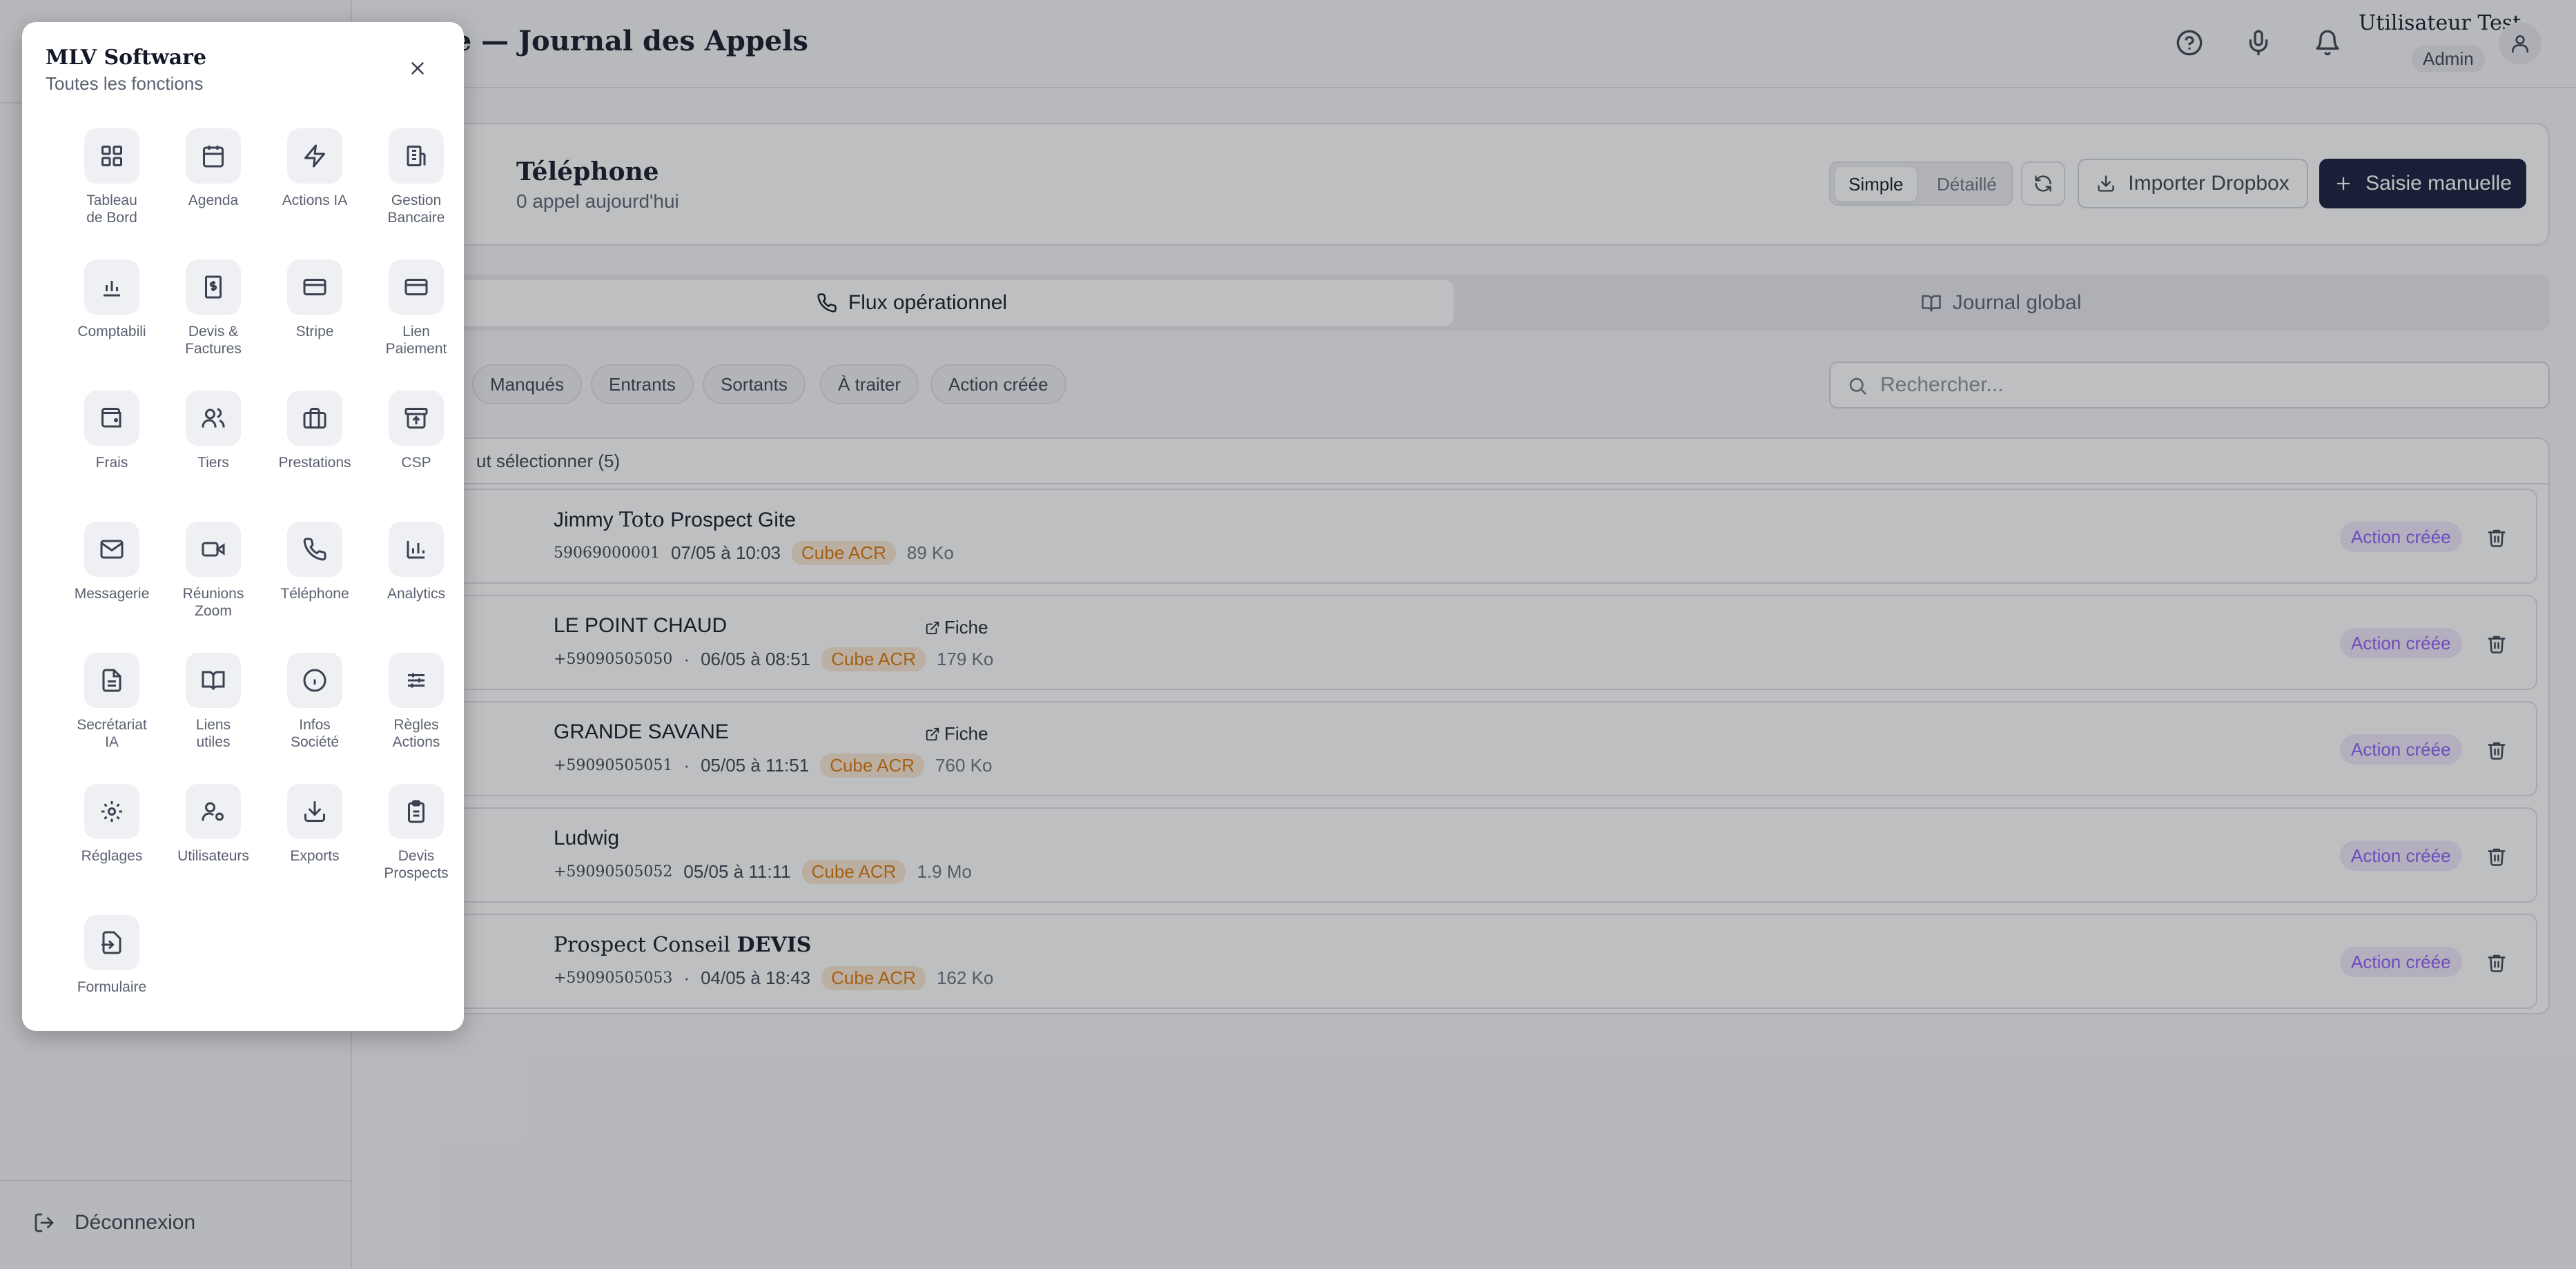 The height and width of the screenshot is (1269, 2576). Describe the element at coordinates (112, 580) in the screenshot. I see `function-messagerie: Messagerie` at that location.